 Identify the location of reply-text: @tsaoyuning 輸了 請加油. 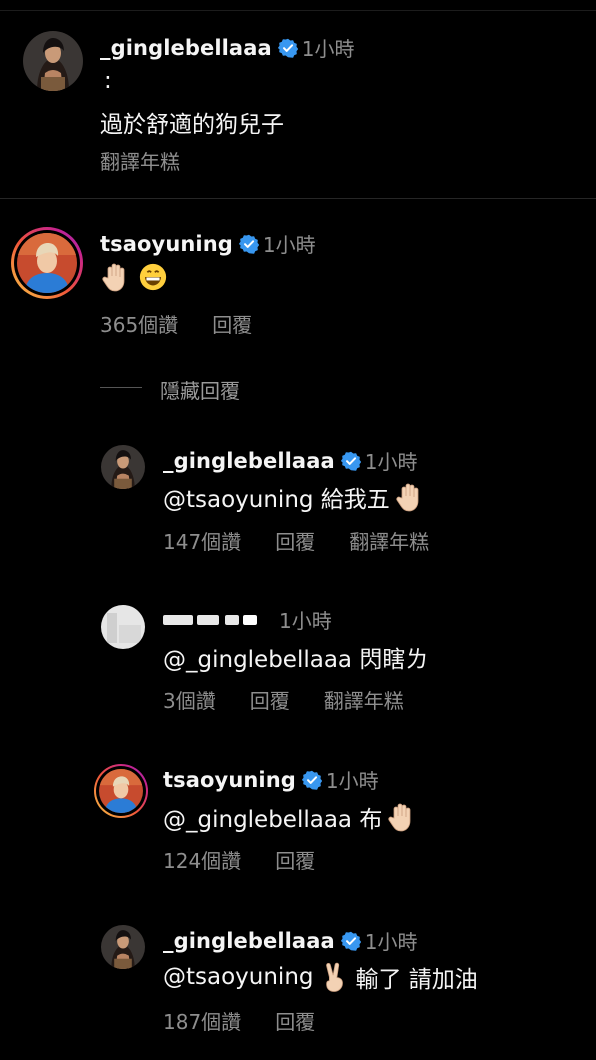
(320, 977).